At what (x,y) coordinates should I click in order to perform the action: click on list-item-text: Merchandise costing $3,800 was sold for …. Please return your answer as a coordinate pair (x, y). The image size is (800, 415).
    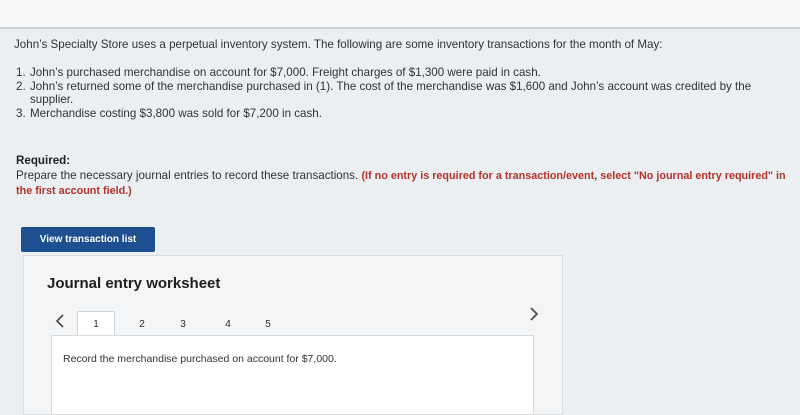
    Looking at the image, I should click on (176, 113).